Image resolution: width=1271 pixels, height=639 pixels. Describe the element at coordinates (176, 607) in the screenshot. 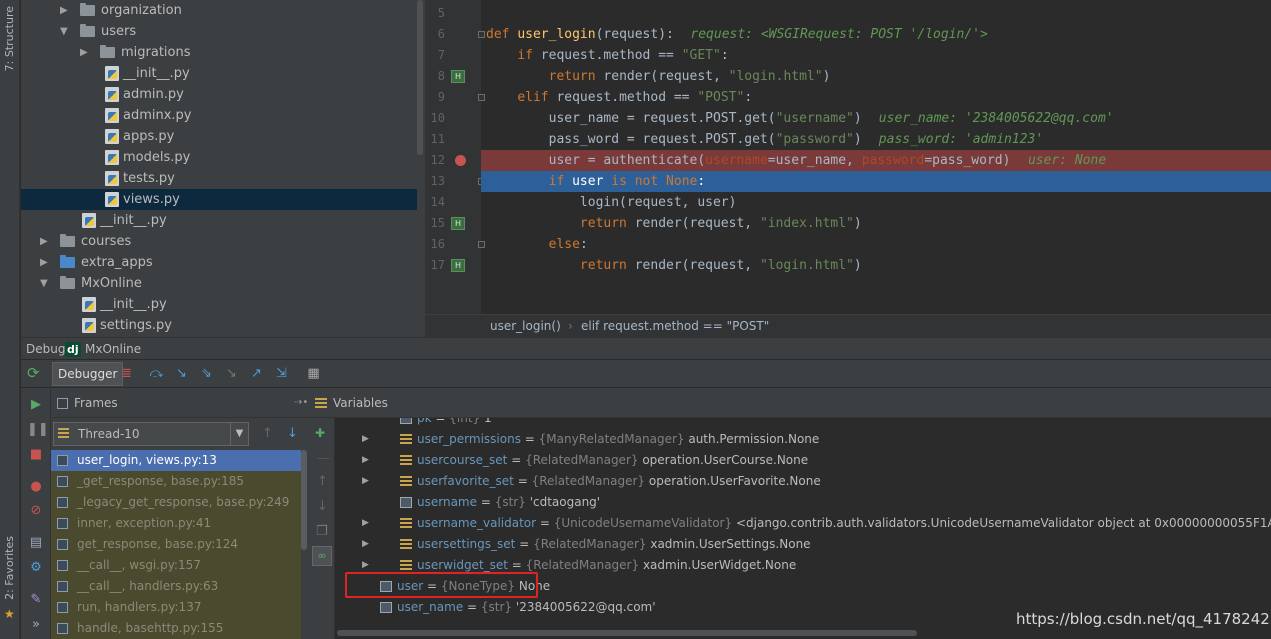

I see `frame-row: run, handlers.py:137` at that location.